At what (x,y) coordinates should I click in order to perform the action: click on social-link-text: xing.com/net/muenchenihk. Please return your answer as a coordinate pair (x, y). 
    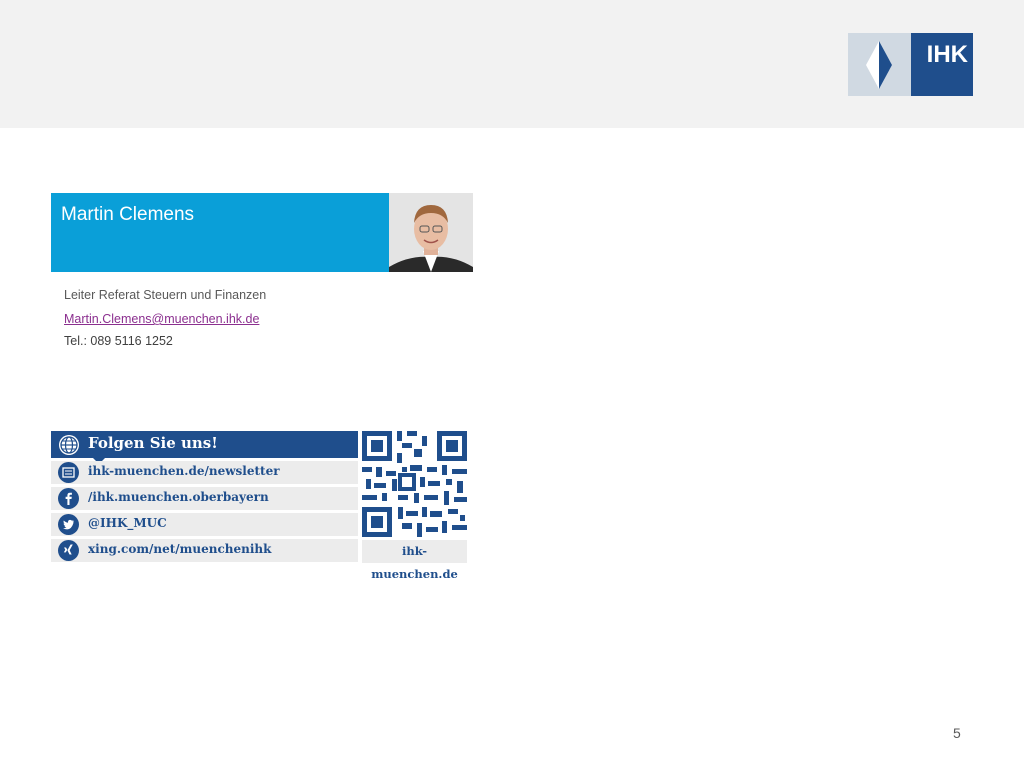
    Looking at the image, I should click on (180, 549).